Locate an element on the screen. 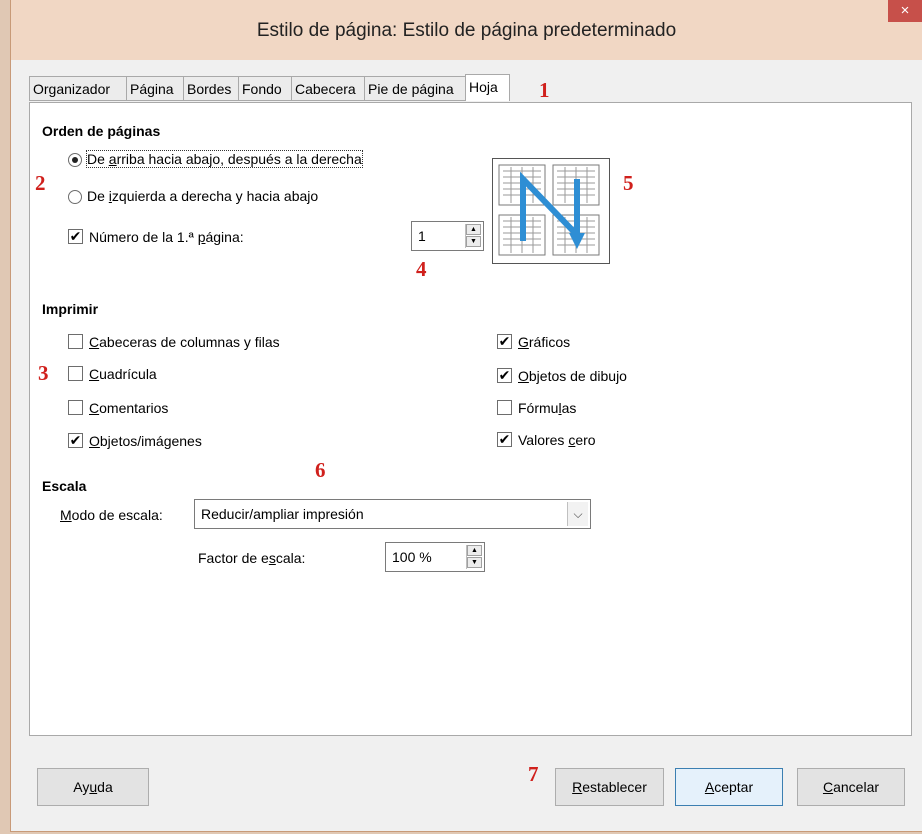  label-part: omentarios is located at coordinates (134, 408).